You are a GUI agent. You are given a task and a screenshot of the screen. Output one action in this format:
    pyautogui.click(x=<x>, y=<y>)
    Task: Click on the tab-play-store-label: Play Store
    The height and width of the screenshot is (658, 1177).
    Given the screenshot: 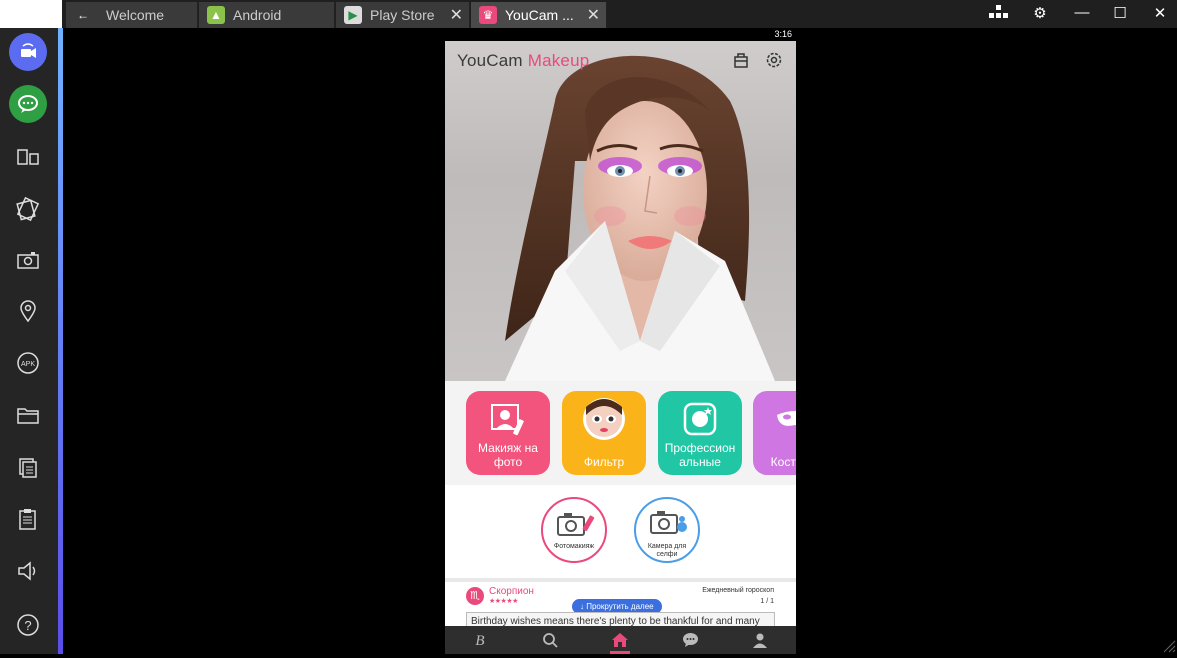 What is the action you would take?
    pyautogui.click(x=402, y=15)
    